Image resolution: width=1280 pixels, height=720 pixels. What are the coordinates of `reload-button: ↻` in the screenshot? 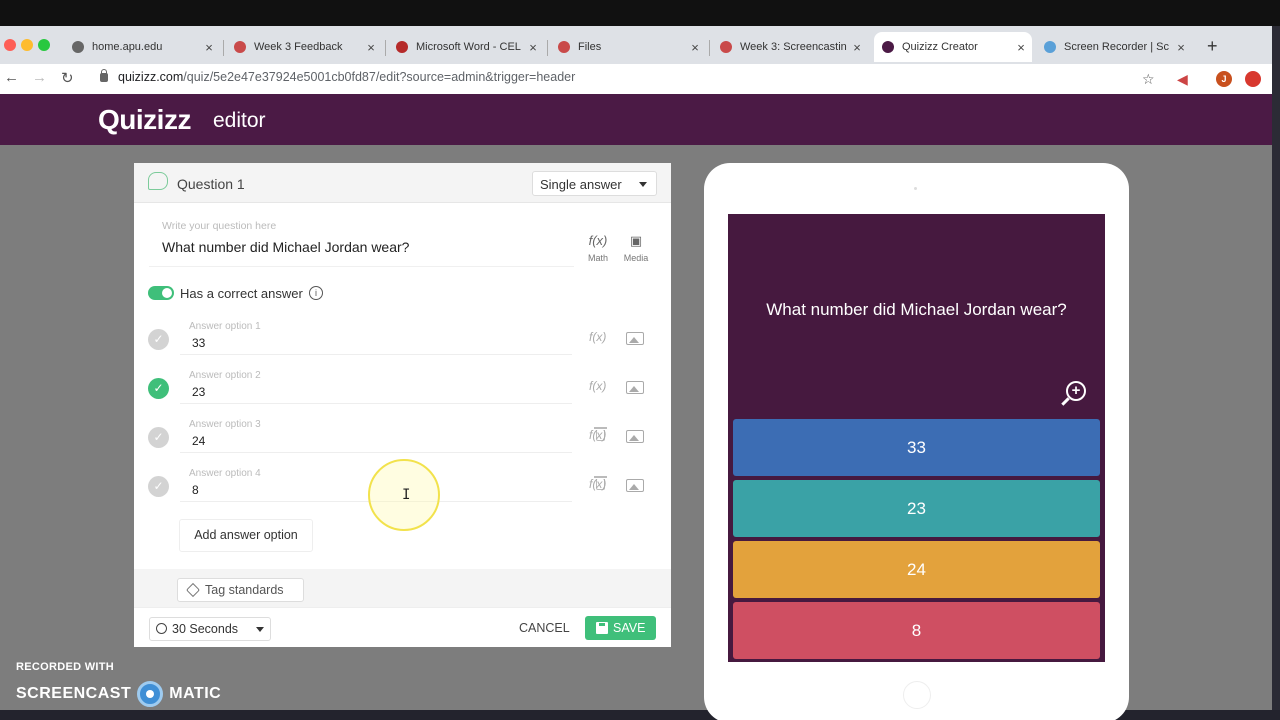 It's located at (67, 78).